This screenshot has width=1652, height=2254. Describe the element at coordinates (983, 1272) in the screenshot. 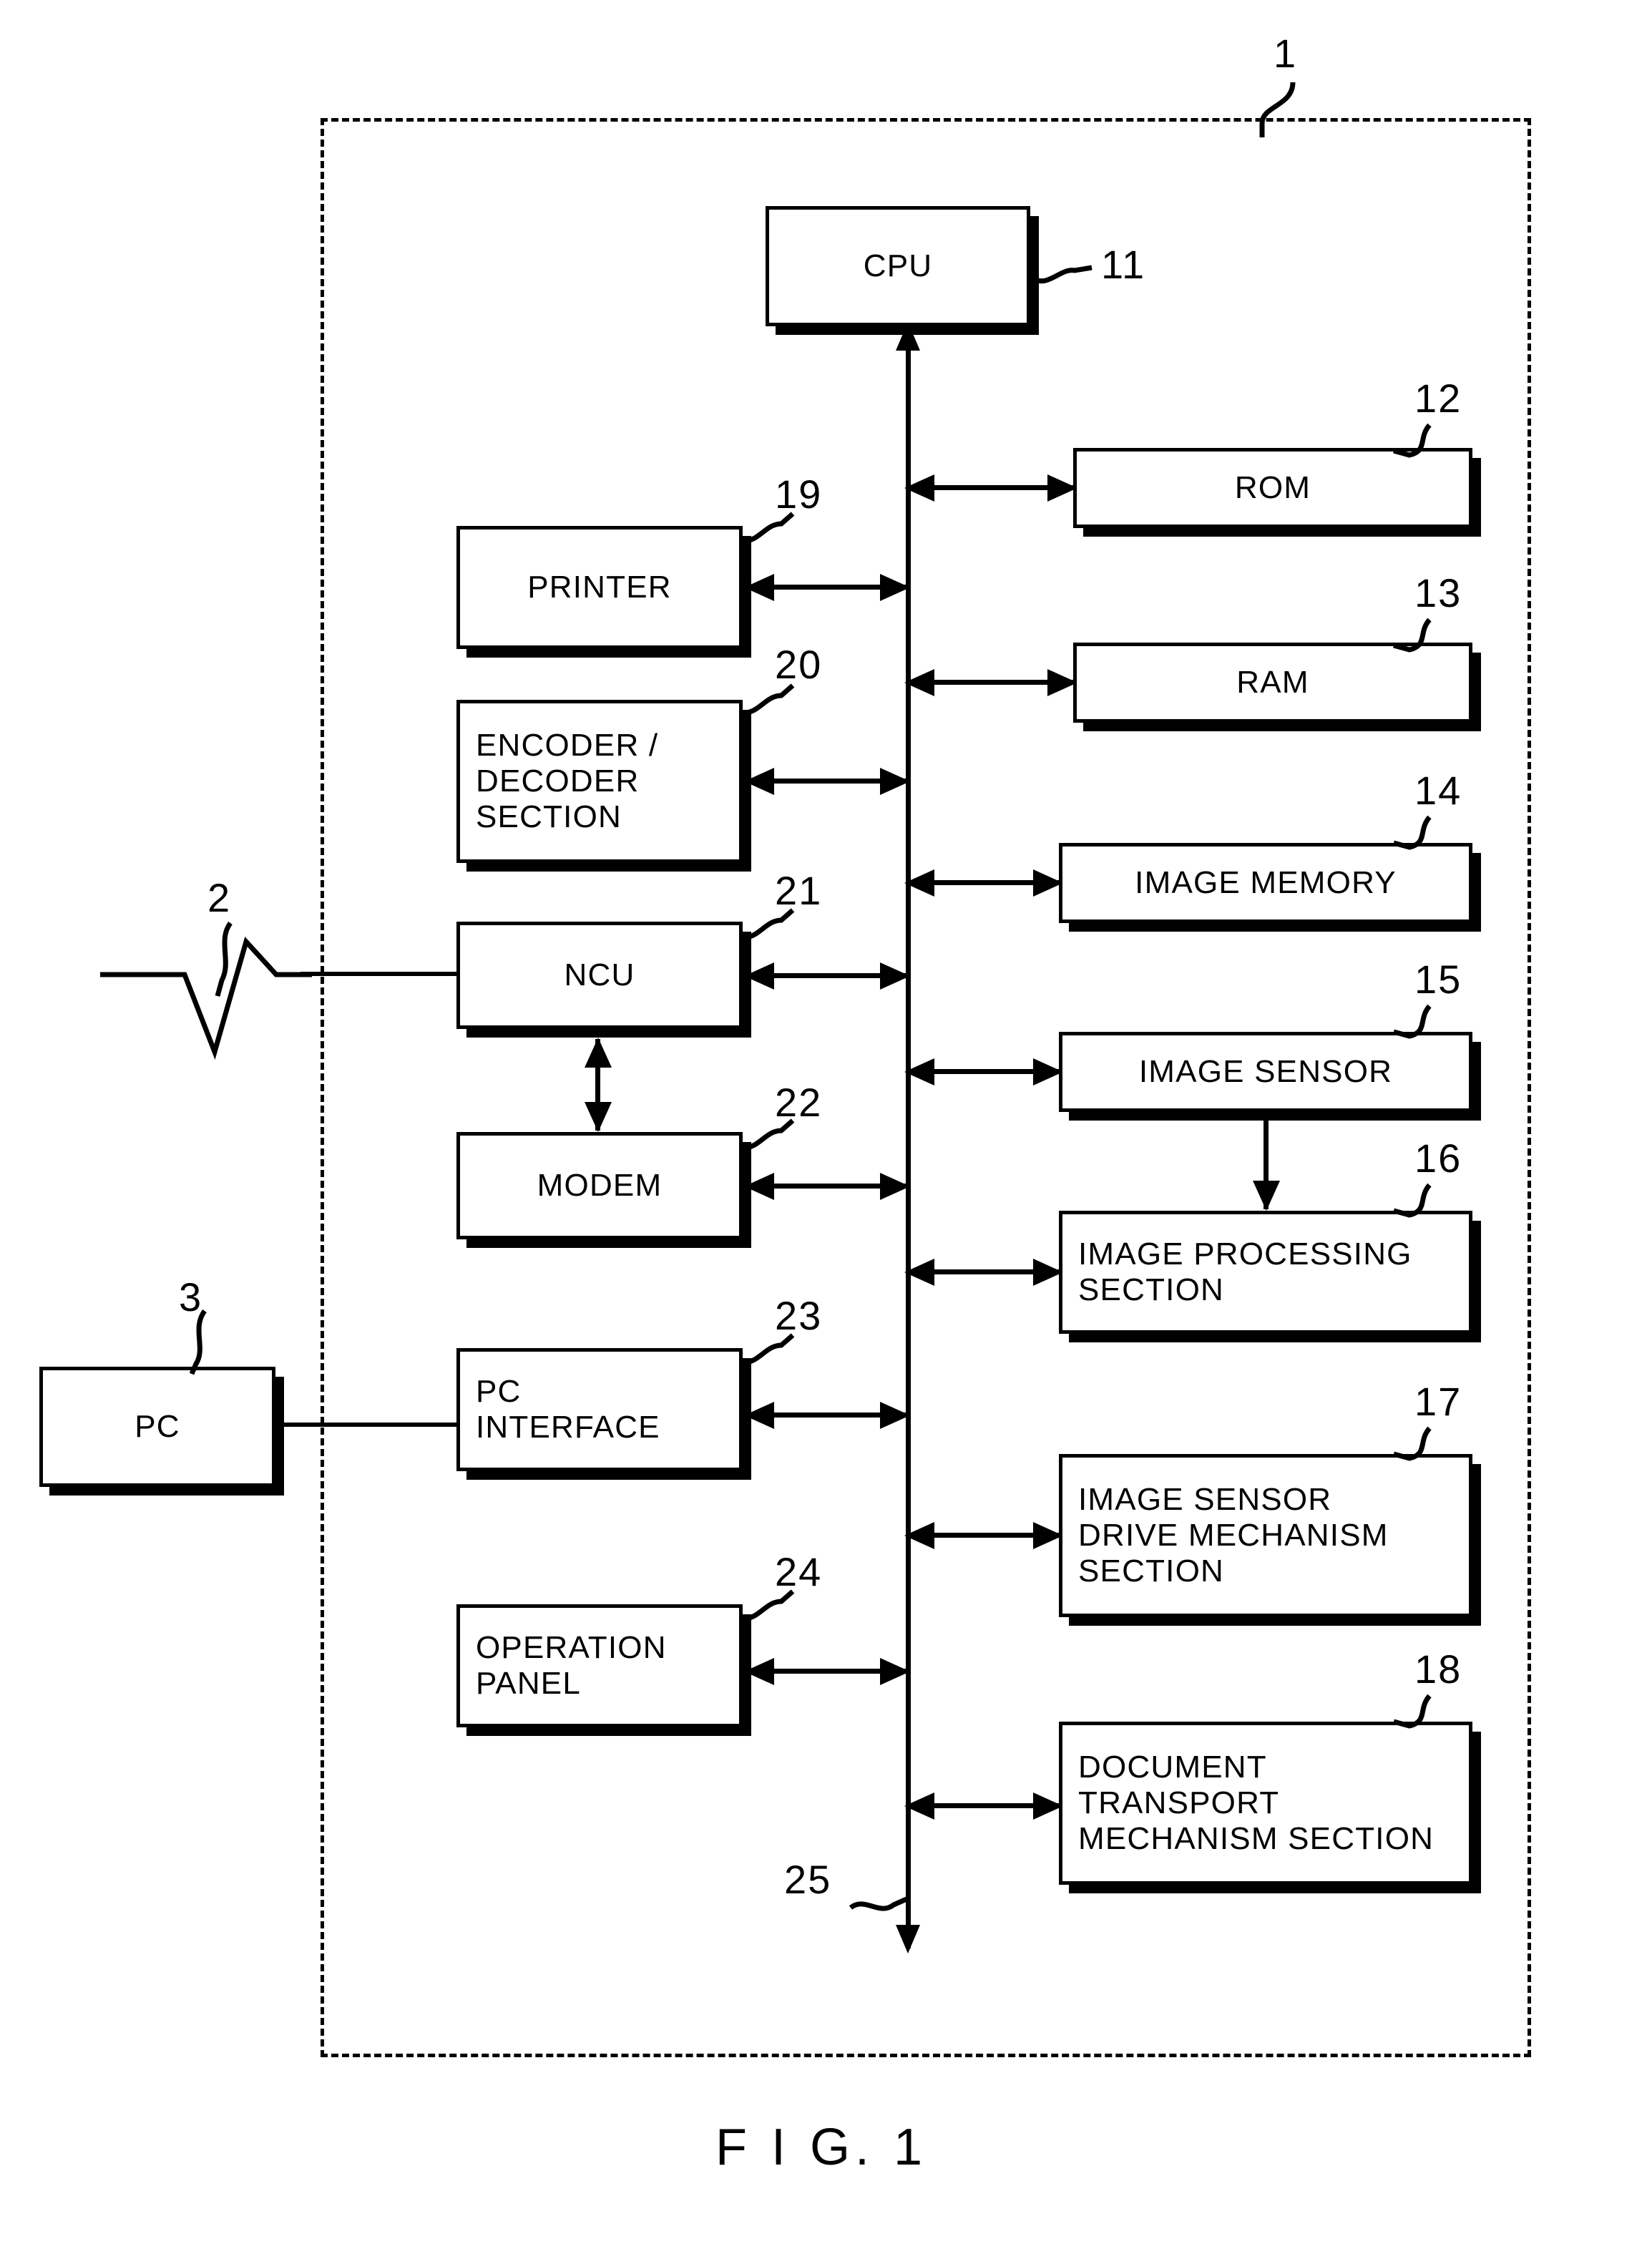

I see `connector-bus-image-processing` at that location.